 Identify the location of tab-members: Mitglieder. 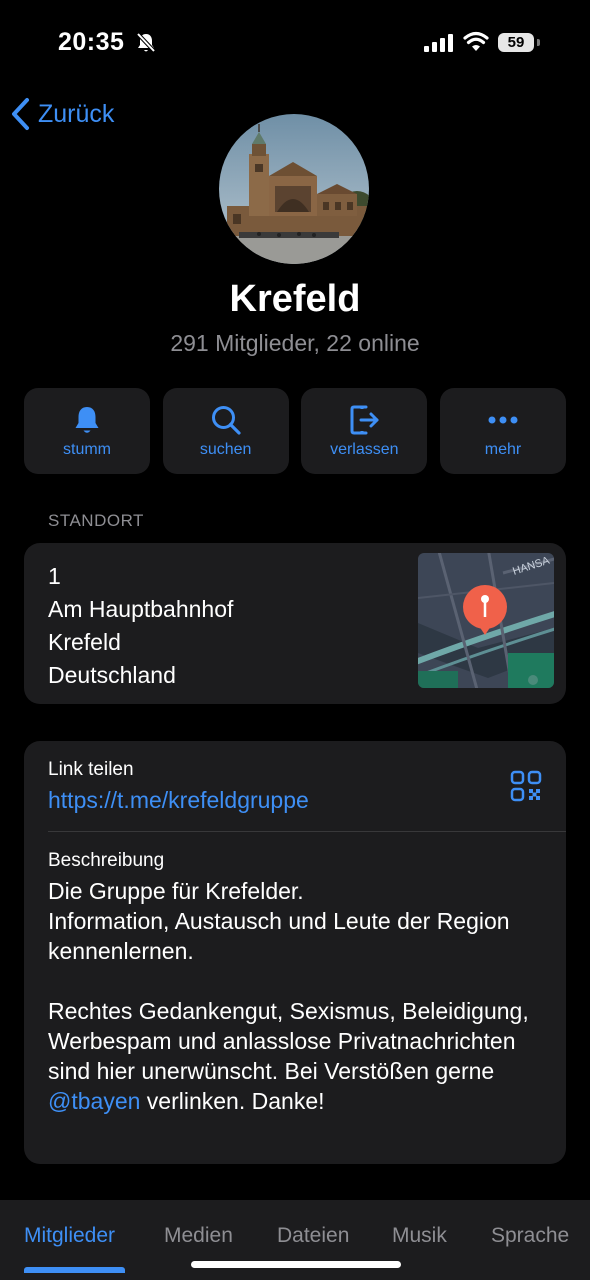
(69, 1236).